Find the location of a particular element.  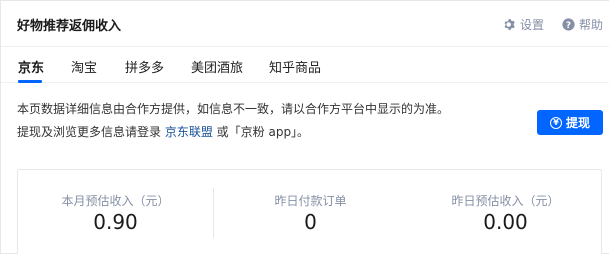

settings-link: 设置 is located at coordinates (523, 24).